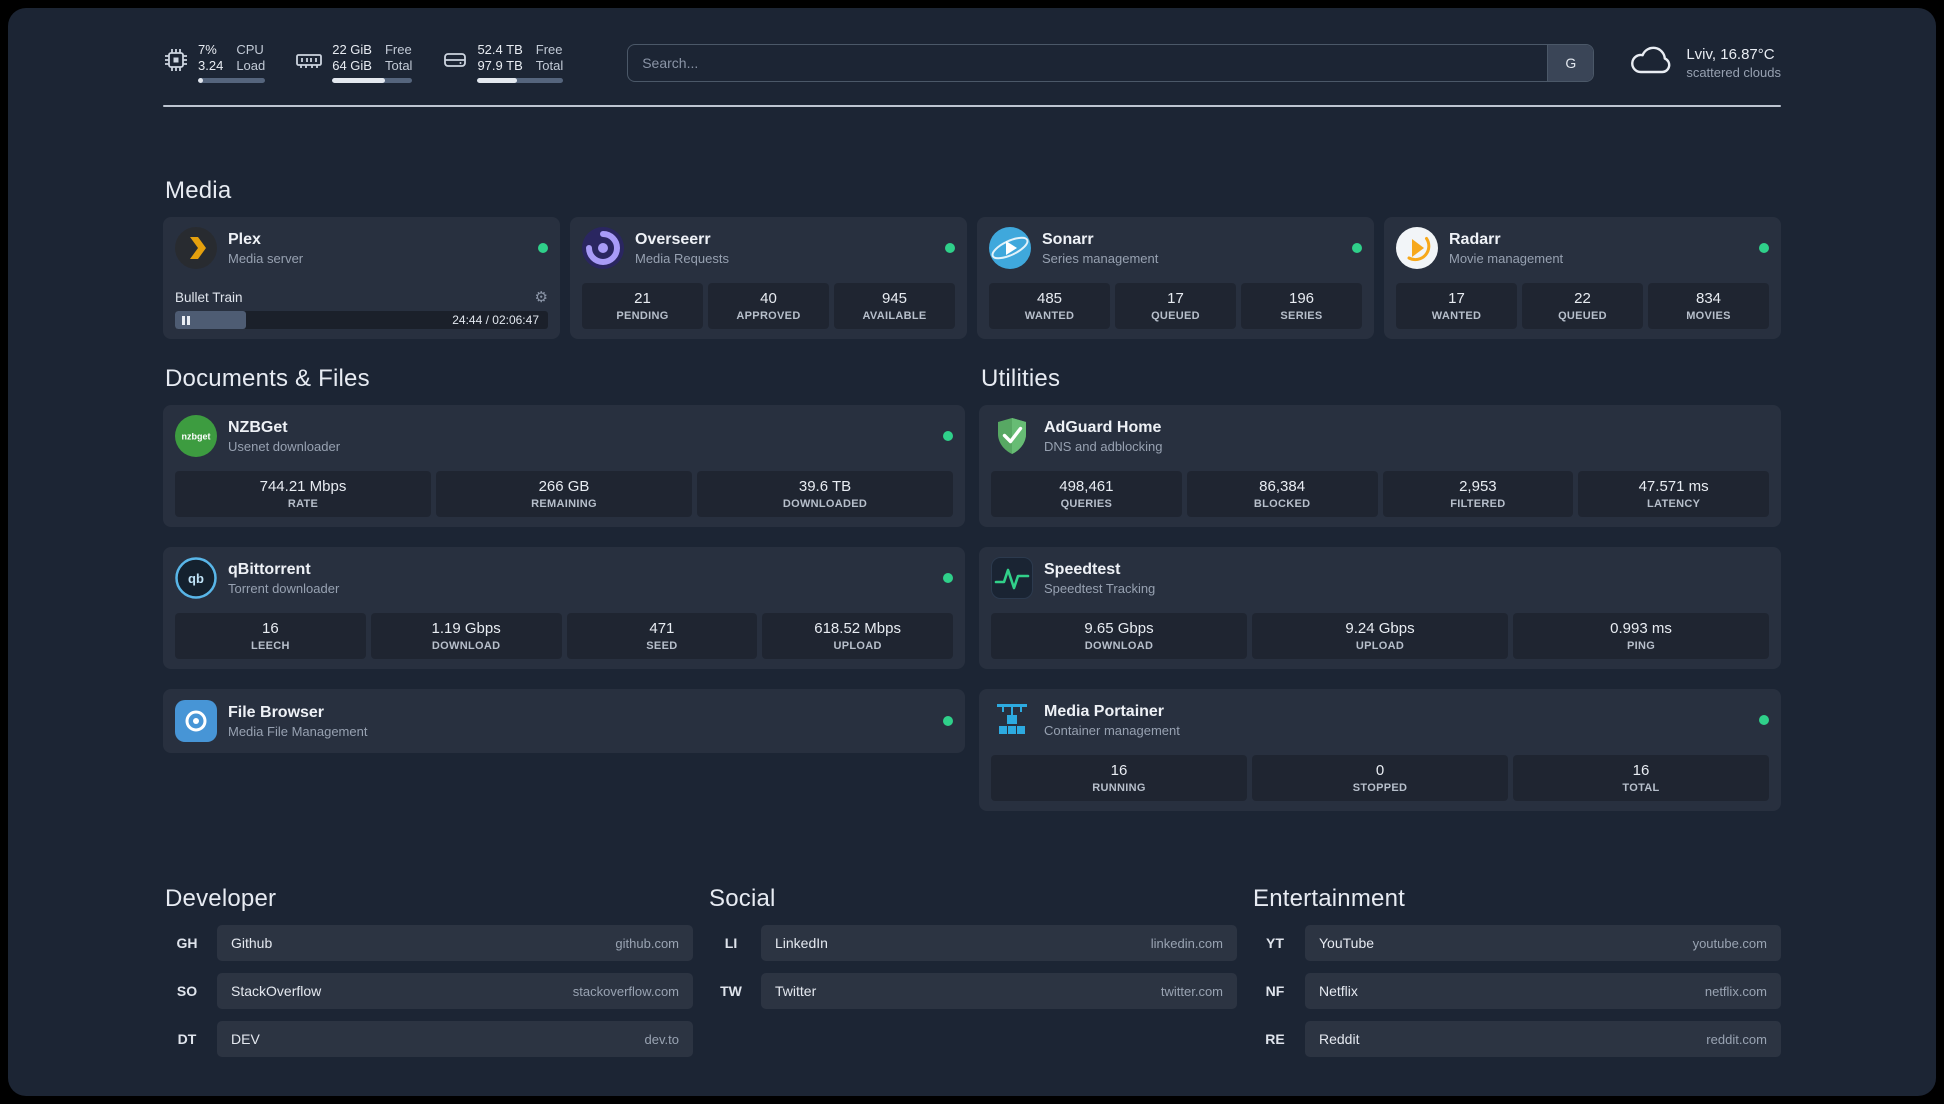  Describe the element at coordinates (1186, 943) in the screenshot. I see `bookmark-domain: linkedin.com` at that location.